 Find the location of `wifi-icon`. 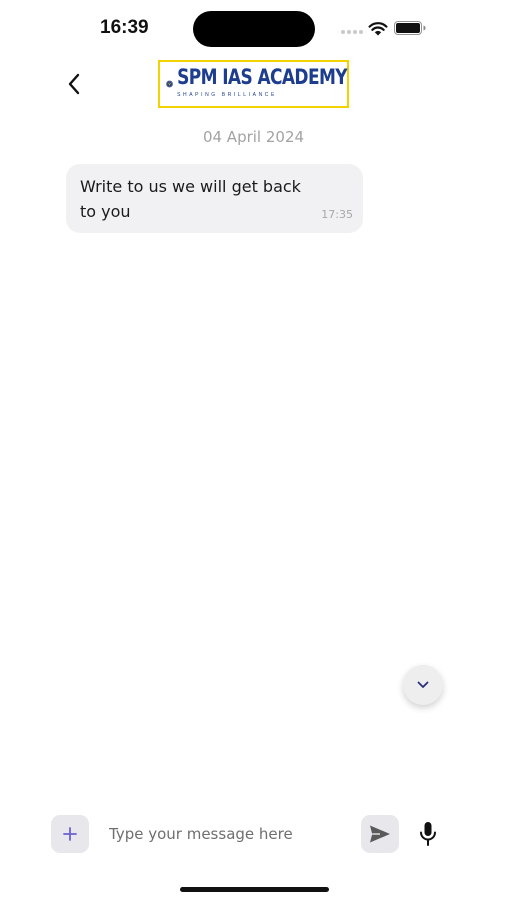

wifi-icon is located at coordinates (378, 29).